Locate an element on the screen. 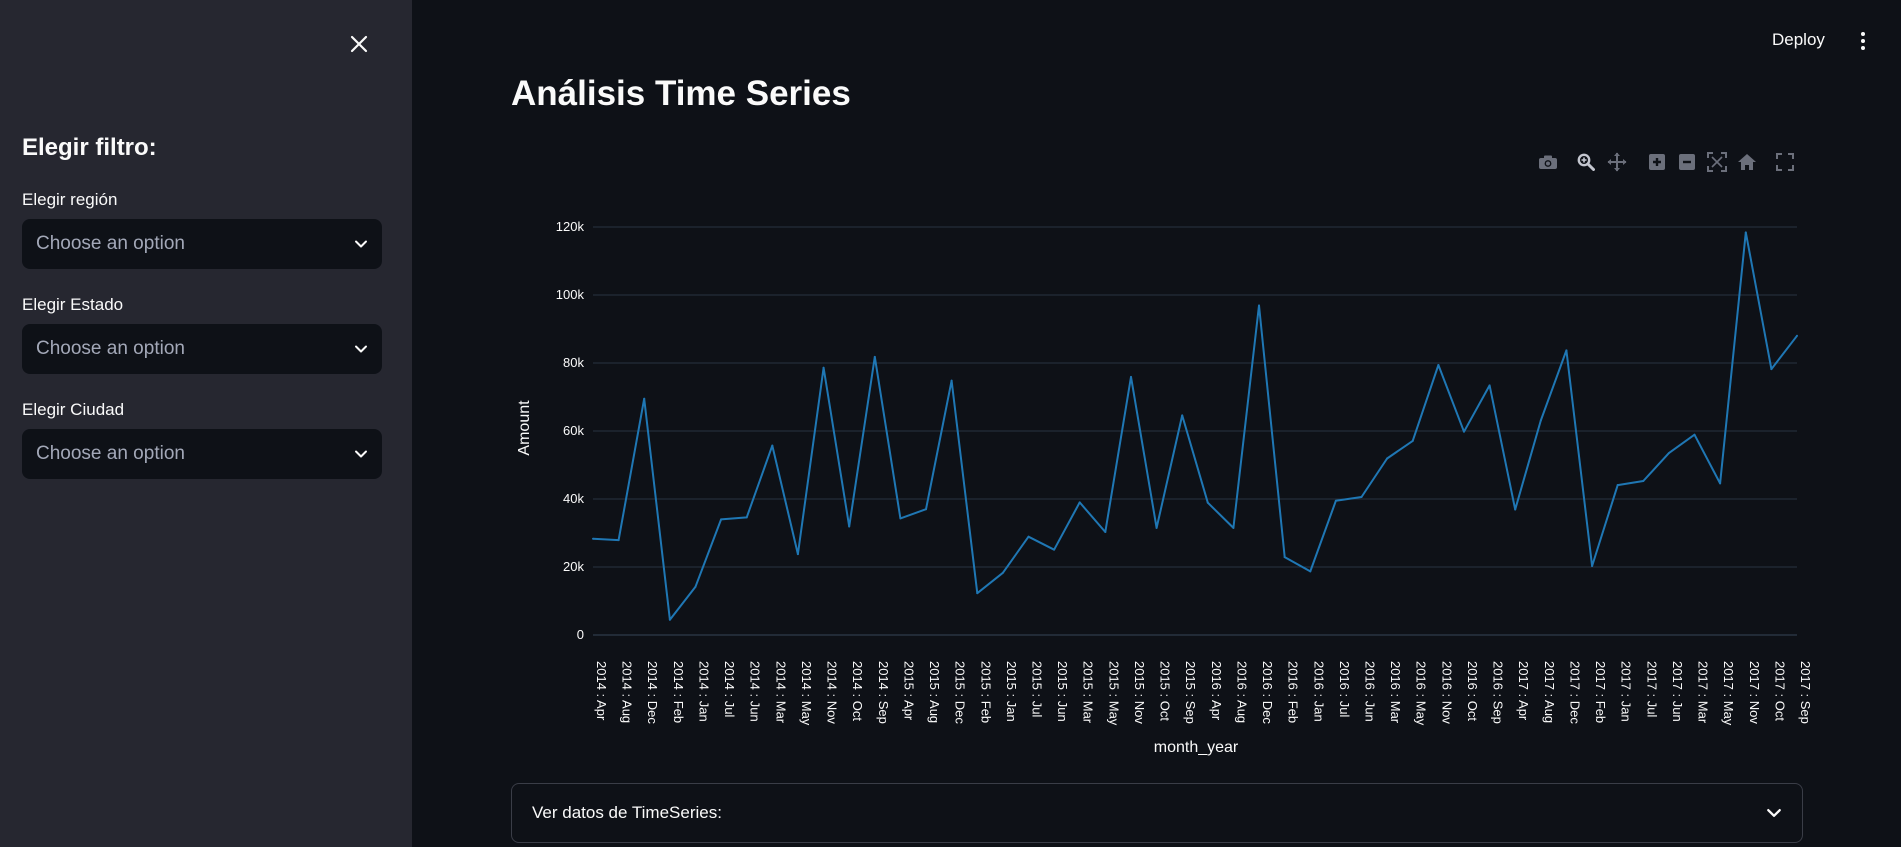 The width and height of the screenshot is (1901, 847). y-tick-label: 60k is located at coordinates (573, 430).